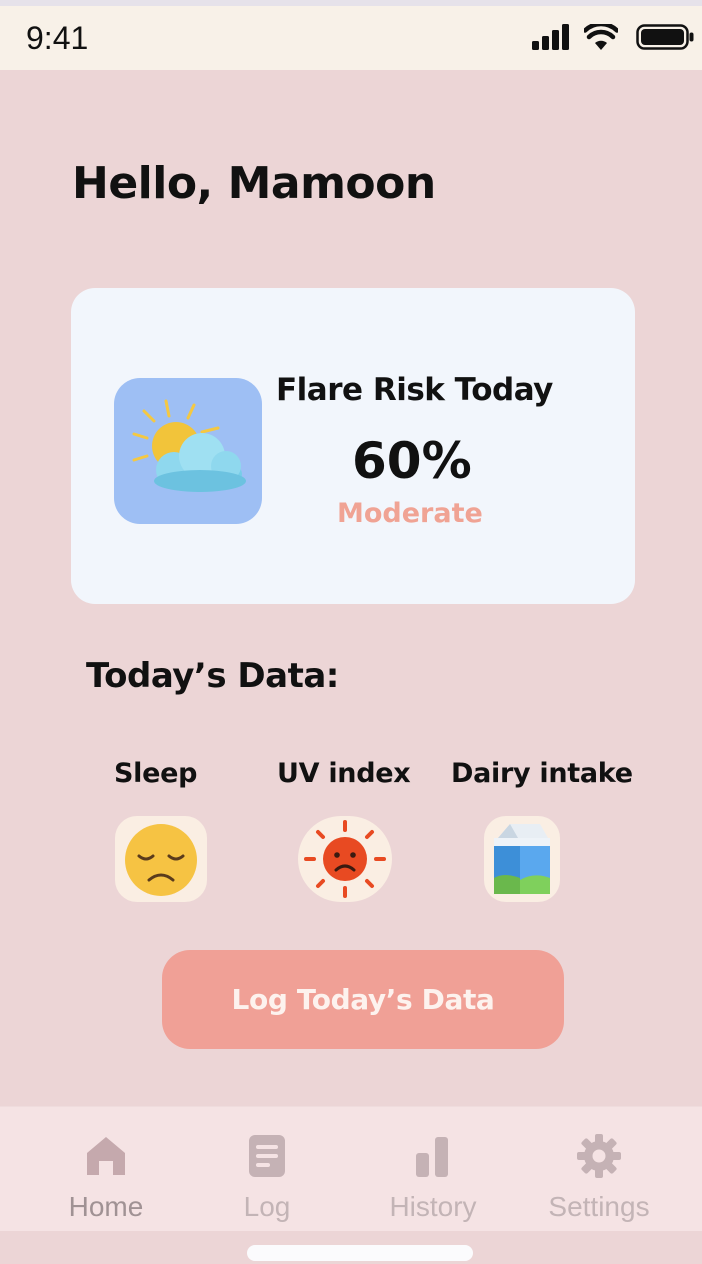  I want to click on status-bar: 9:41, so click(351, 35).